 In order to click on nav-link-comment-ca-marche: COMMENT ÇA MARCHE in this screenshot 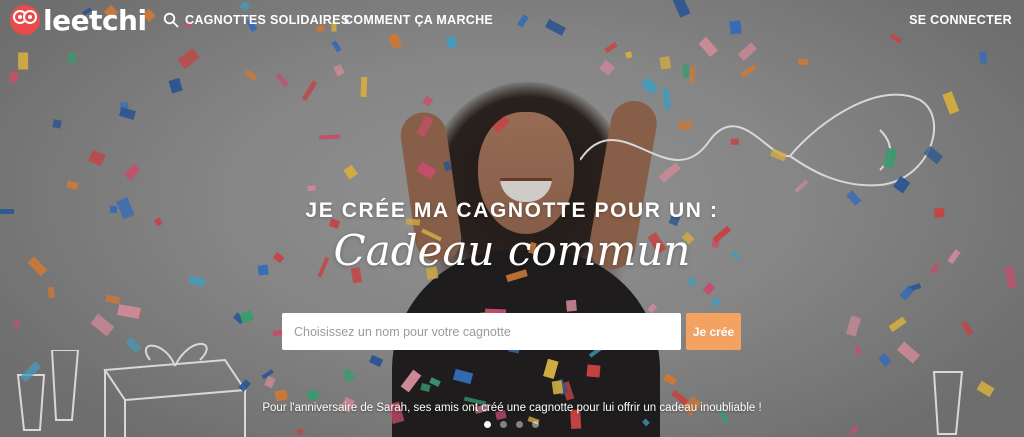, I will do `click(418, 20)`.